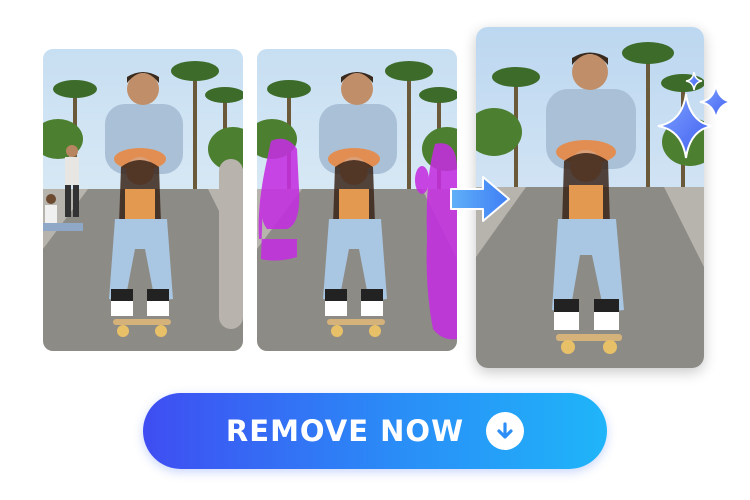 This screenshot has height=500, width=750. Describe the element at coordinates (345, 431) in the screenshot. I see `remove-now-label: REMOVE NOW` at that location.